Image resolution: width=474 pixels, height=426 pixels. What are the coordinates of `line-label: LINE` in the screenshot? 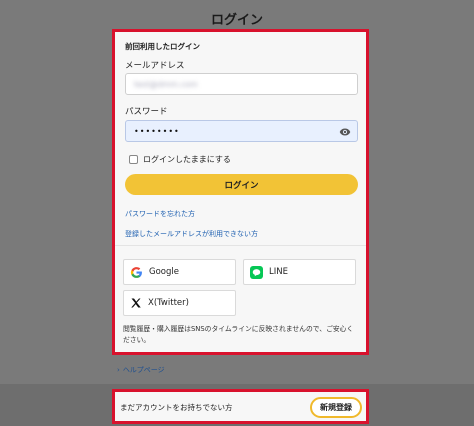 It's located at (278, 272).